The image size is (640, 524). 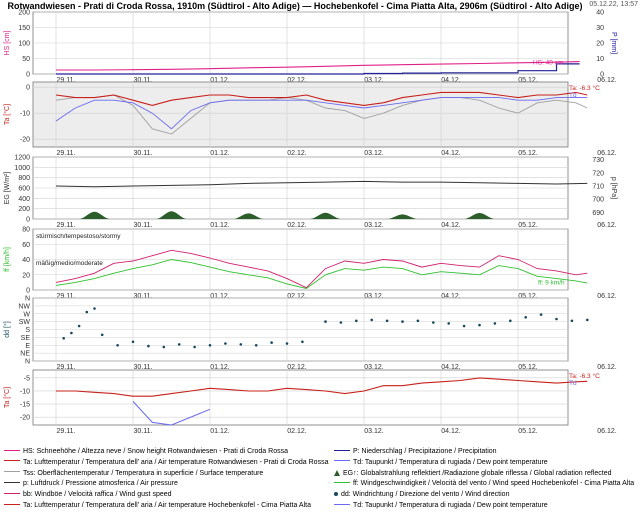 I want to click on precip-tick-label: 20, so click(x=600, y=44).